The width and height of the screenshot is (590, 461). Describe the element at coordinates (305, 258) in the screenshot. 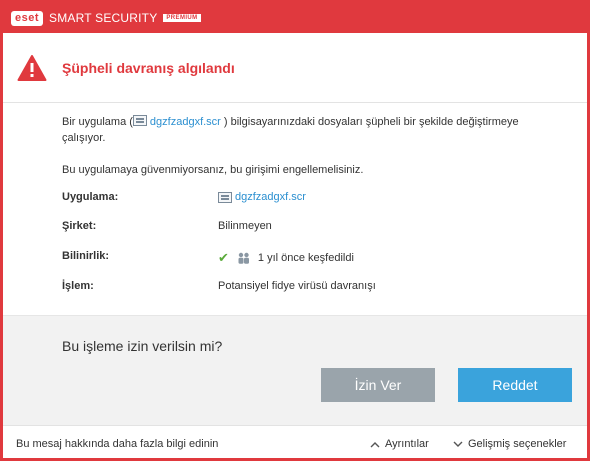

I see `reputation-text: 1 yıl önce keşfedildi` at that location.